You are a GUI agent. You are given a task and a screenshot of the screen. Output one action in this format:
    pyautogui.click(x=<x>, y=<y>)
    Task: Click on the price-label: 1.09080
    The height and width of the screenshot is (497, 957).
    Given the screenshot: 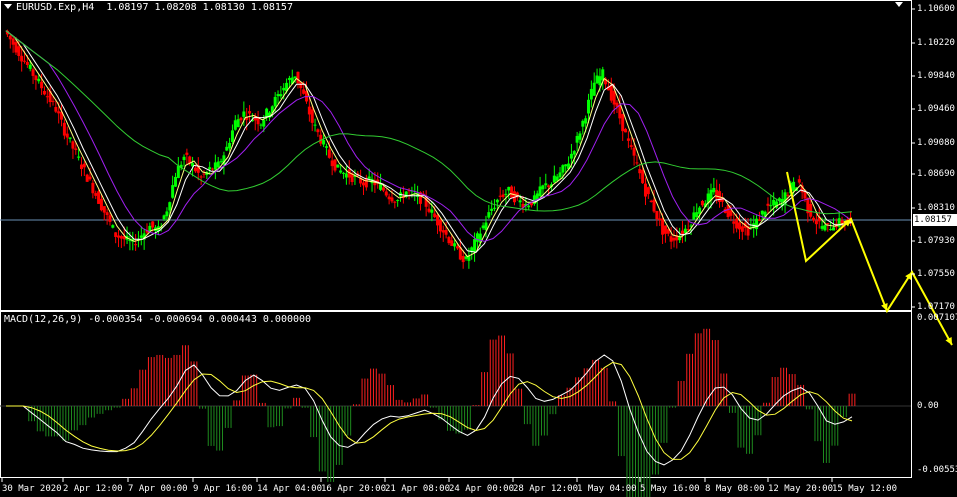 What is the action you would take?
    pyautogui.click(x=936, y=143)
    